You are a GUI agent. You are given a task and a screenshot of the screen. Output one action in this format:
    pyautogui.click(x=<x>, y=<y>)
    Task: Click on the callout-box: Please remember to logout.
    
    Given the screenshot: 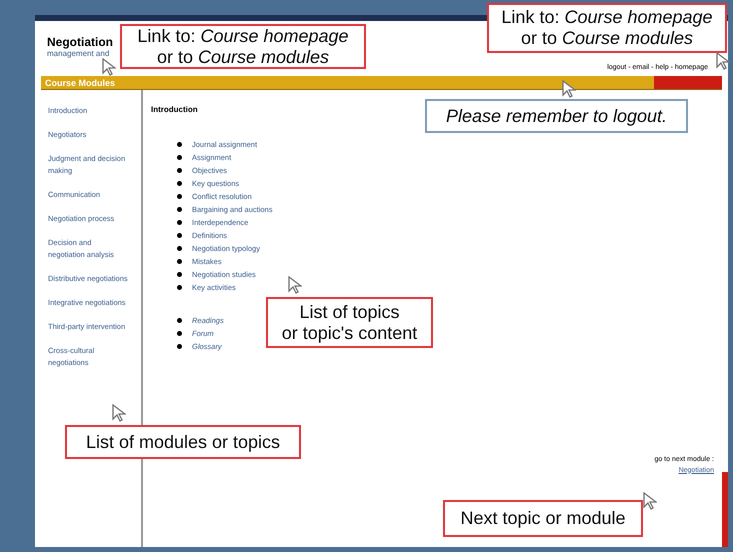 What is the action you would take?
    pyautogui.click(x=556, y=116)
    